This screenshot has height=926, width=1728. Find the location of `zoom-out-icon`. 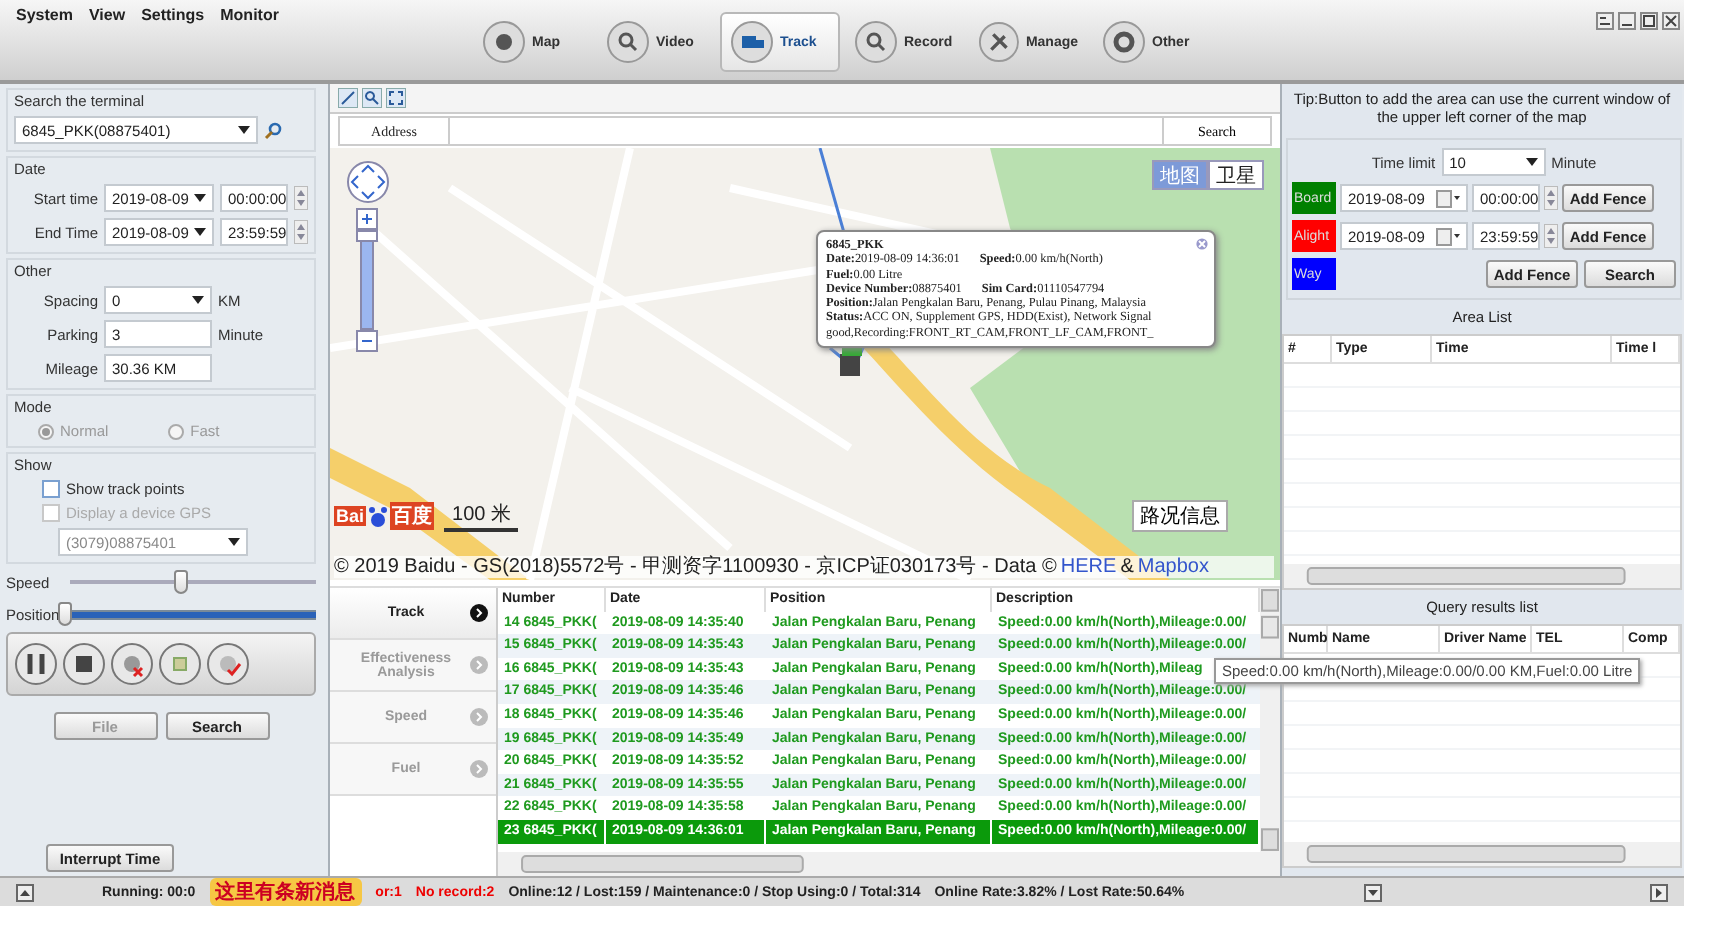

zoom-out-icon is located at coordinates (367, 341).